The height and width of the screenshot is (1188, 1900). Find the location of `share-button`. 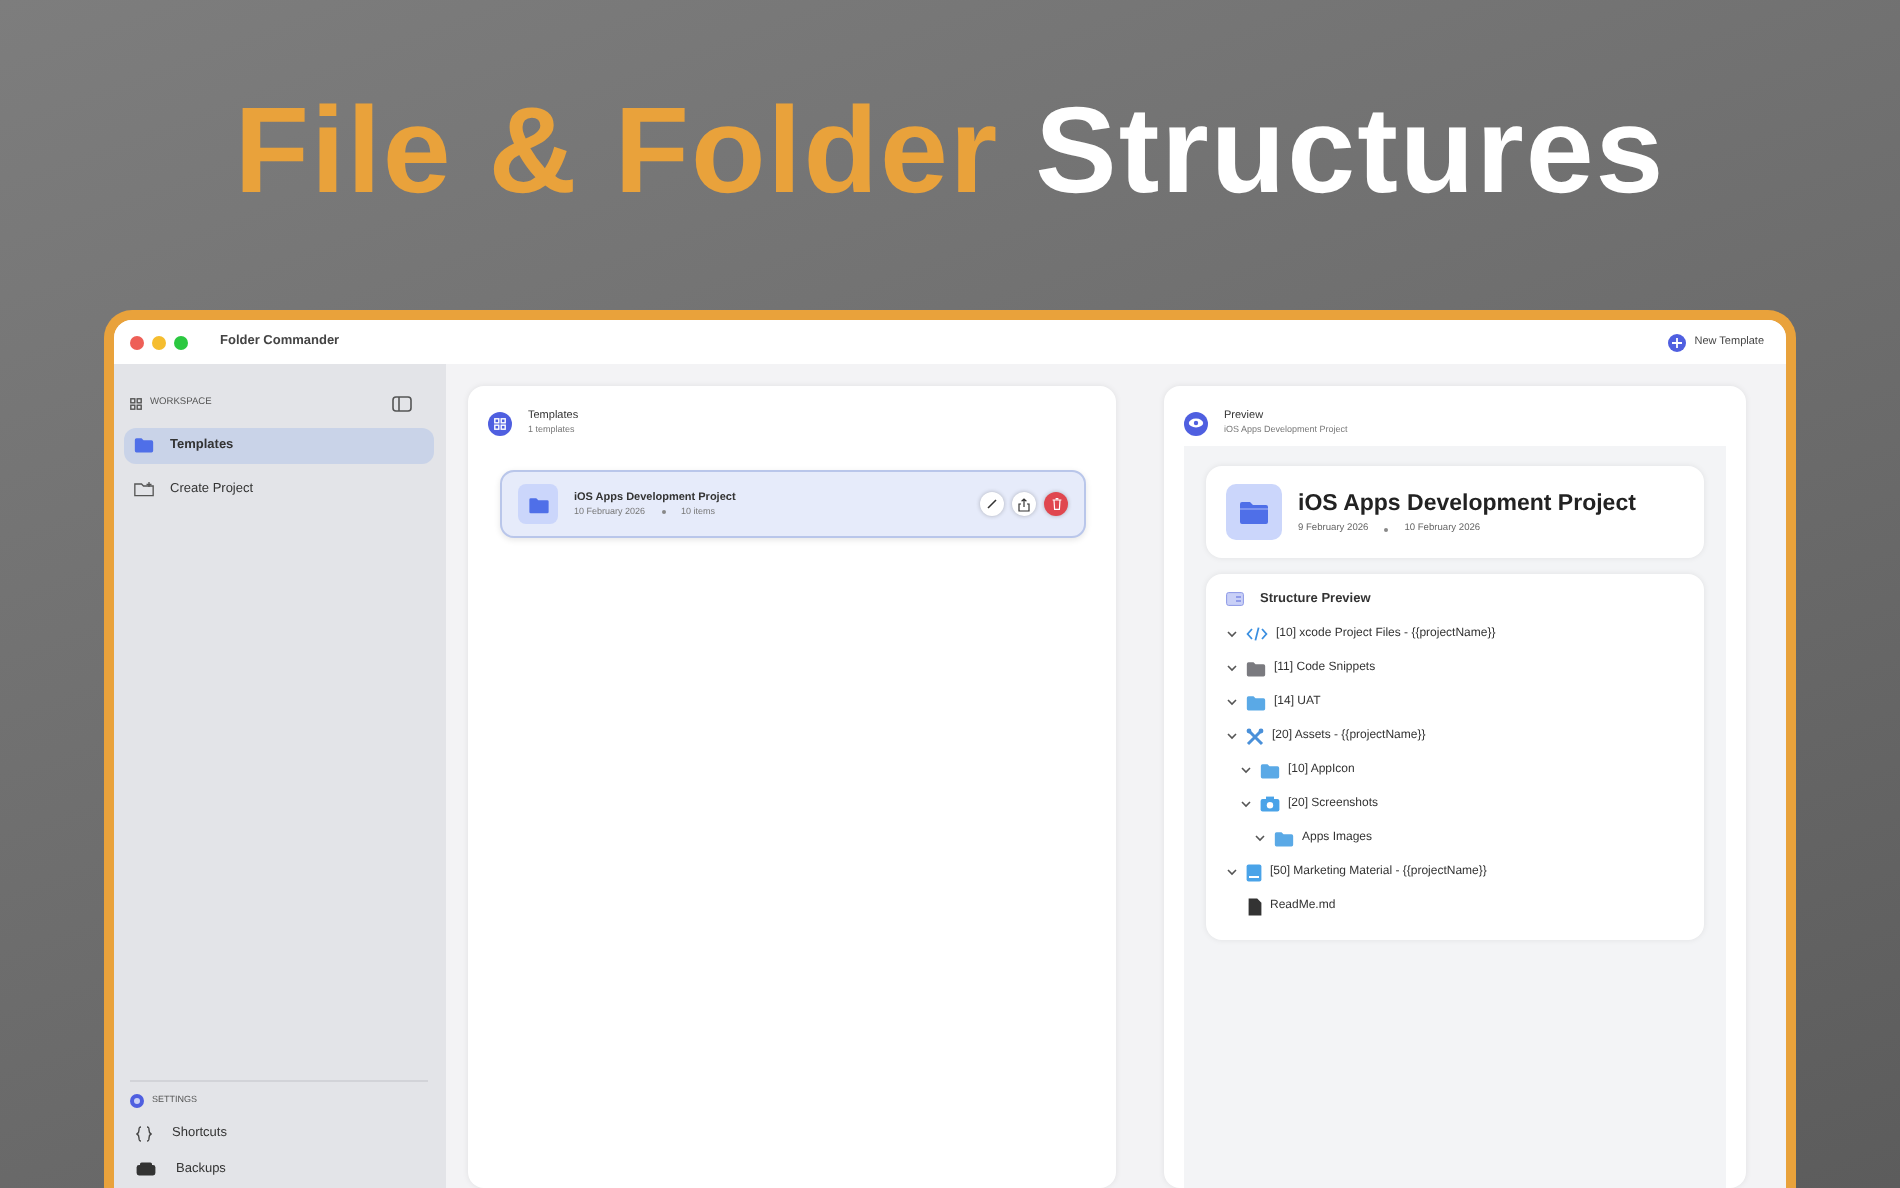

share-button is located at coordinates (1024, 504).